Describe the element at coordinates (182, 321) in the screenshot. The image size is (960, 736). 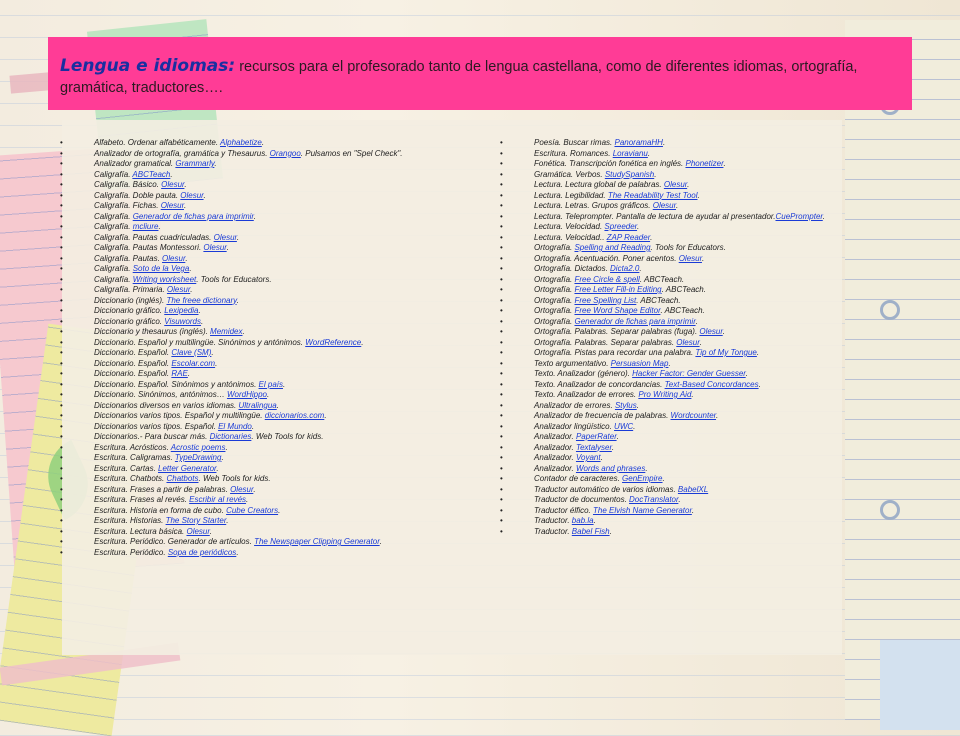
I see `resource-link: Visuwords` at that location.